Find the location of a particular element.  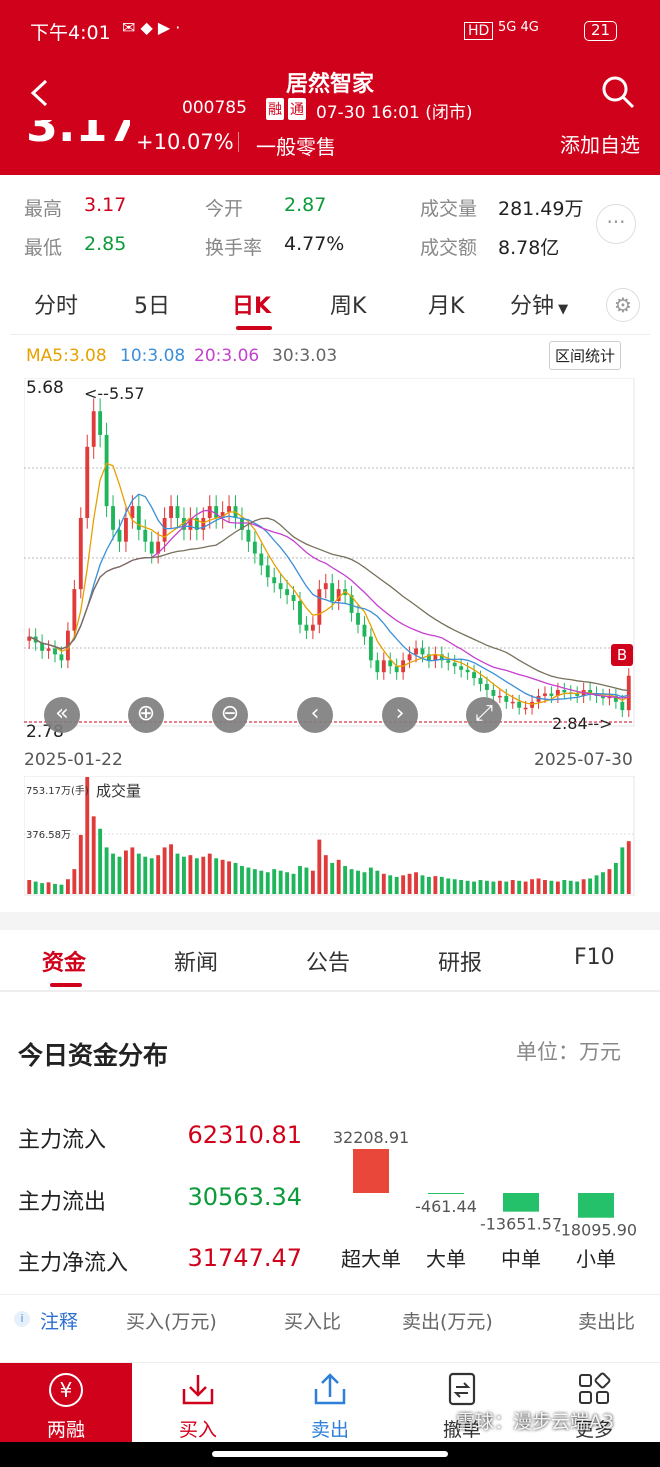

zoom-in-icon: ⊕ is located at coordinates (146, 715).